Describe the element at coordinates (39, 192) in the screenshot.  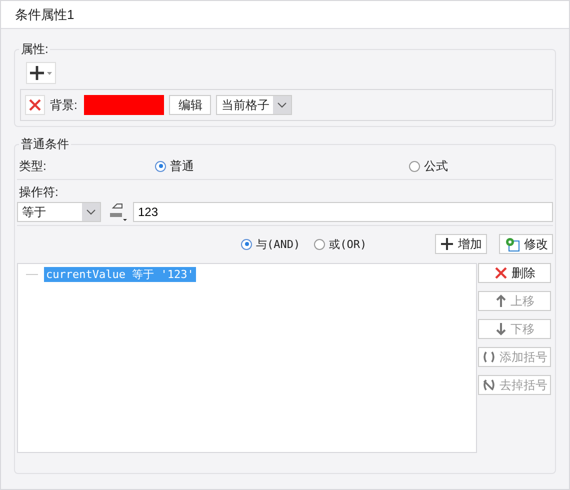
I see `operator-label: 操作符:` at that location.